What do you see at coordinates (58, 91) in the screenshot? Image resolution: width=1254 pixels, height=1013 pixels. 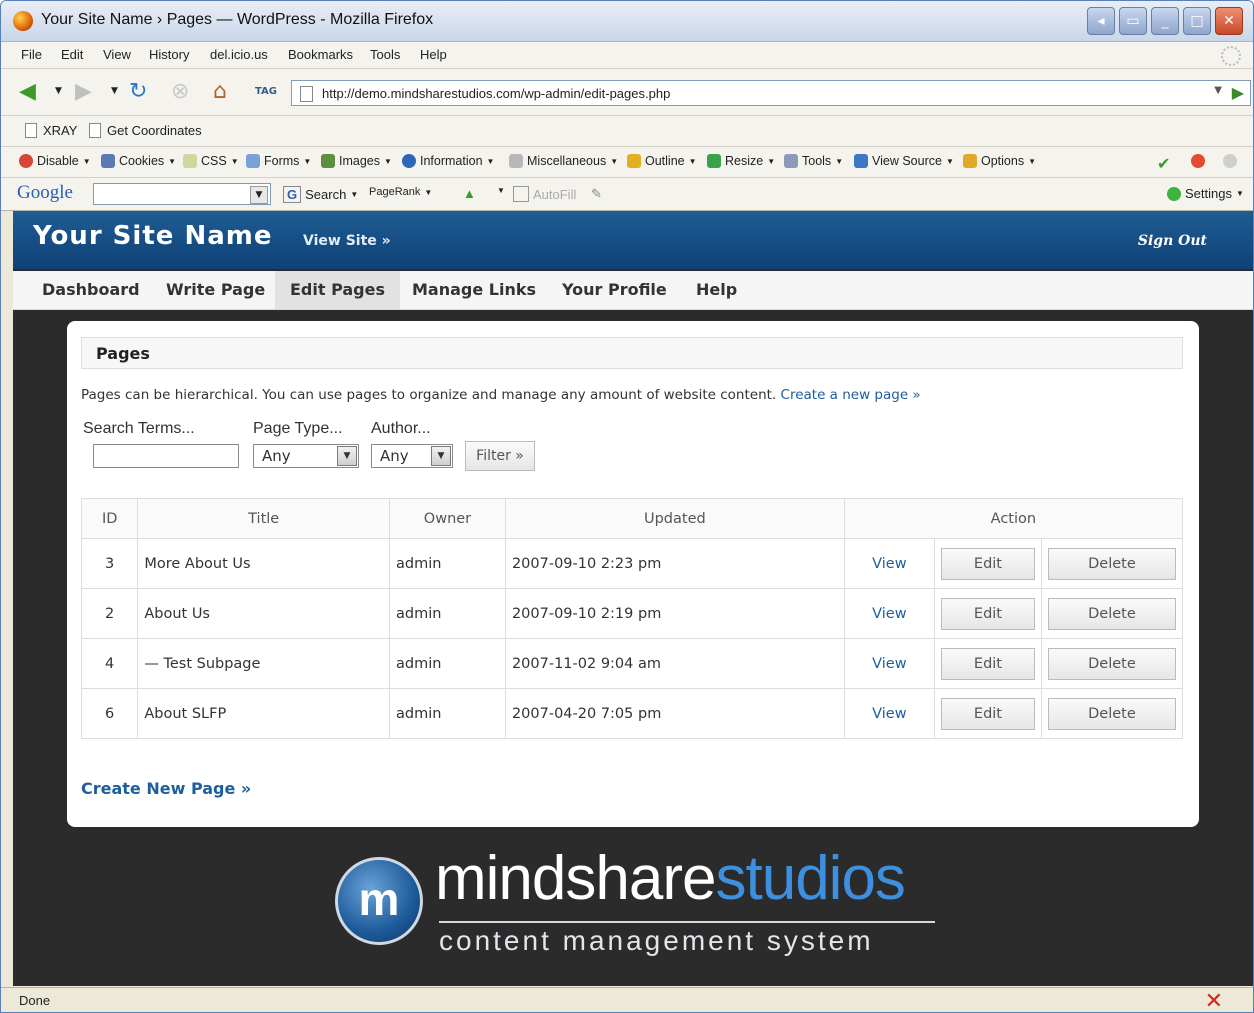 I see `back-dropdown-icon: ▼` at bounding box center [58, 91].